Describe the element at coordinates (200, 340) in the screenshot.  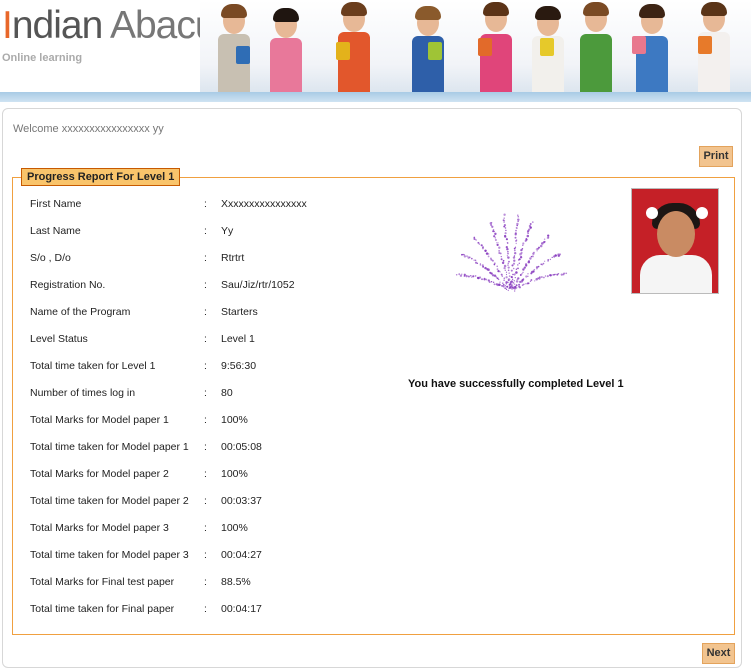
I see `report-row: Level Status: Level 1` at that location.